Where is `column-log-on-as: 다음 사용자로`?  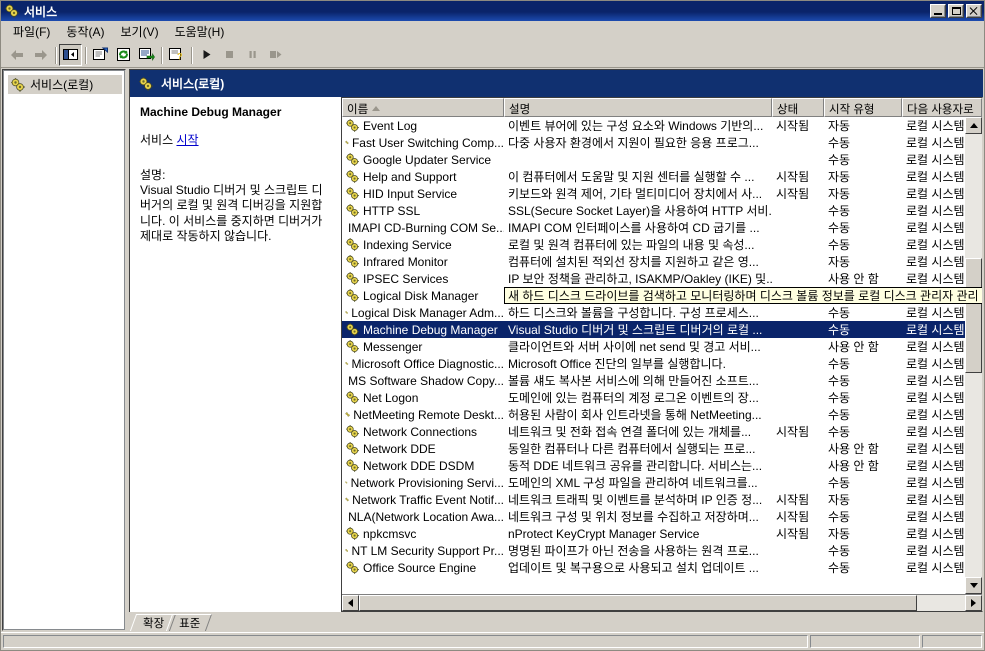 column-log-on-as: 다음 사용자로 is located at coordinates (942, 107).